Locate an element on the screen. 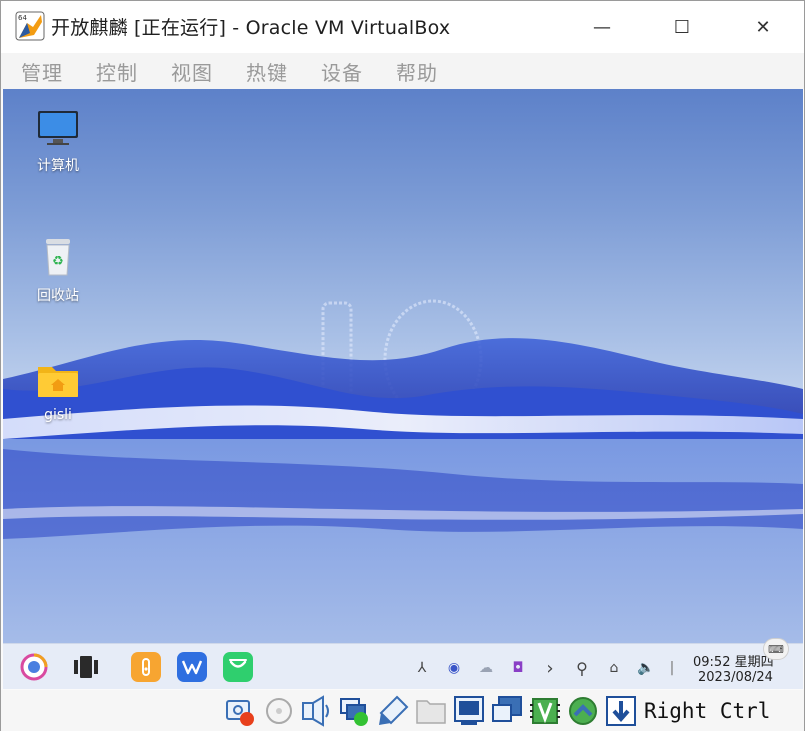 The width and height of the screenshot is (805, 731). virtual-keyboard-button: ⌨ is located at coordinates (776, 649).